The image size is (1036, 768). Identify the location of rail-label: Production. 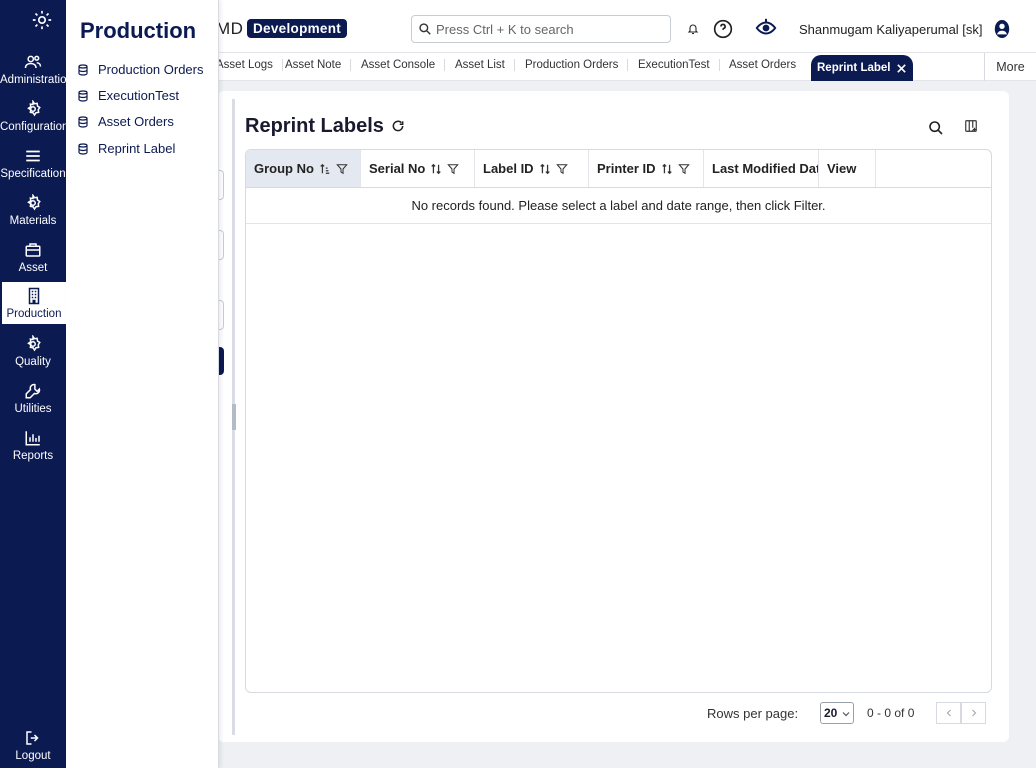
(34, 313).